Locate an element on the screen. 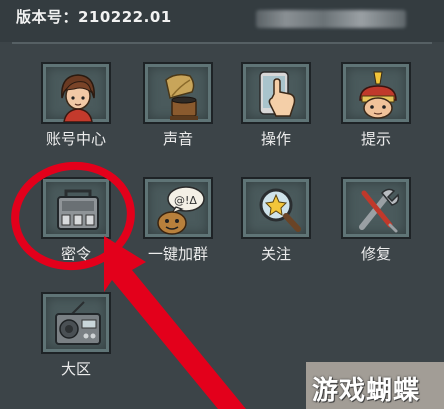 Image resolution: width=444 pixels, height=409 pixels. svg-text: @!Δ is located at coordinates (185, 200).